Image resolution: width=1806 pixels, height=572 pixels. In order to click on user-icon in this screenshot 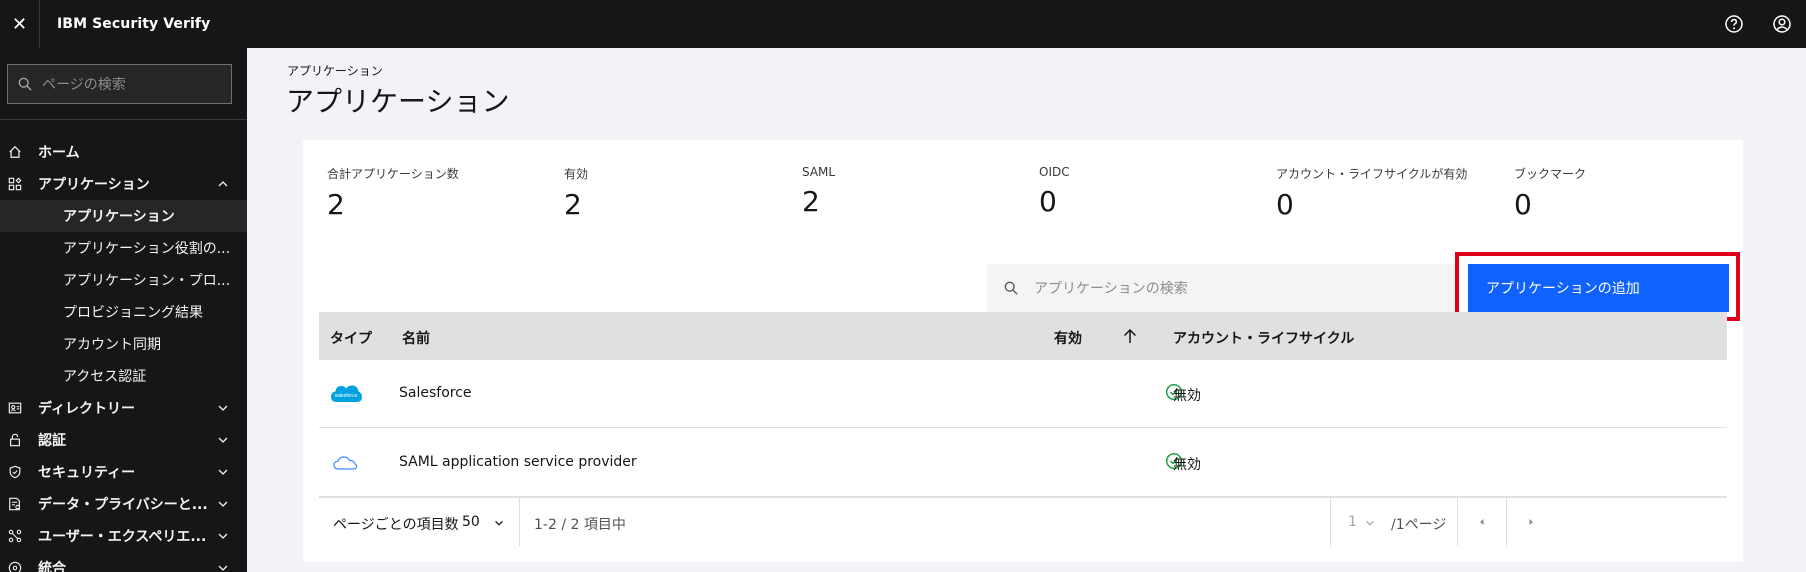, I will do `click(1782, 24)`.